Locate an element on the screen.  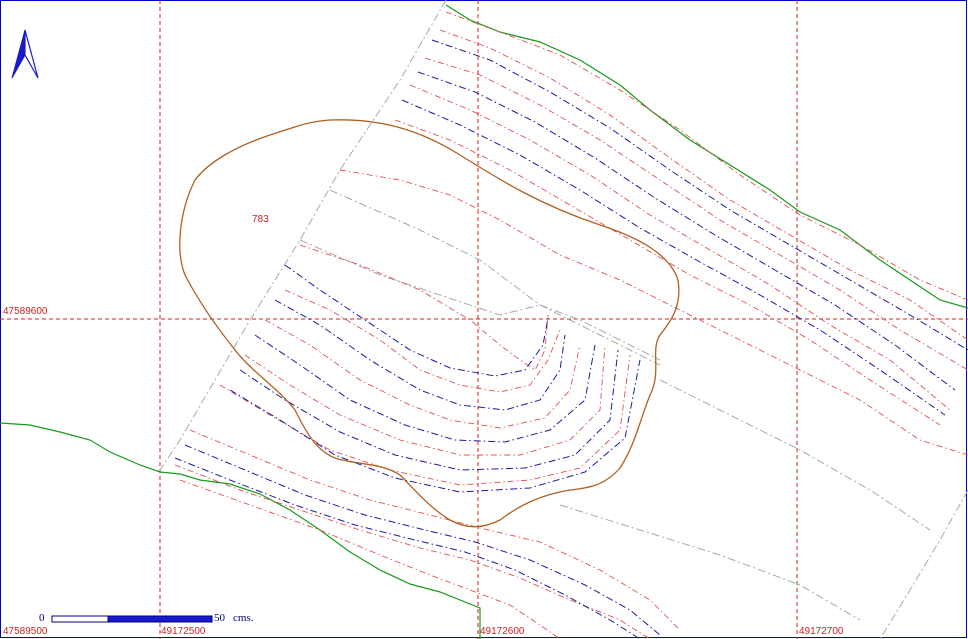
scale-bar-start-label: 0 is located at coordinates (42, 618).